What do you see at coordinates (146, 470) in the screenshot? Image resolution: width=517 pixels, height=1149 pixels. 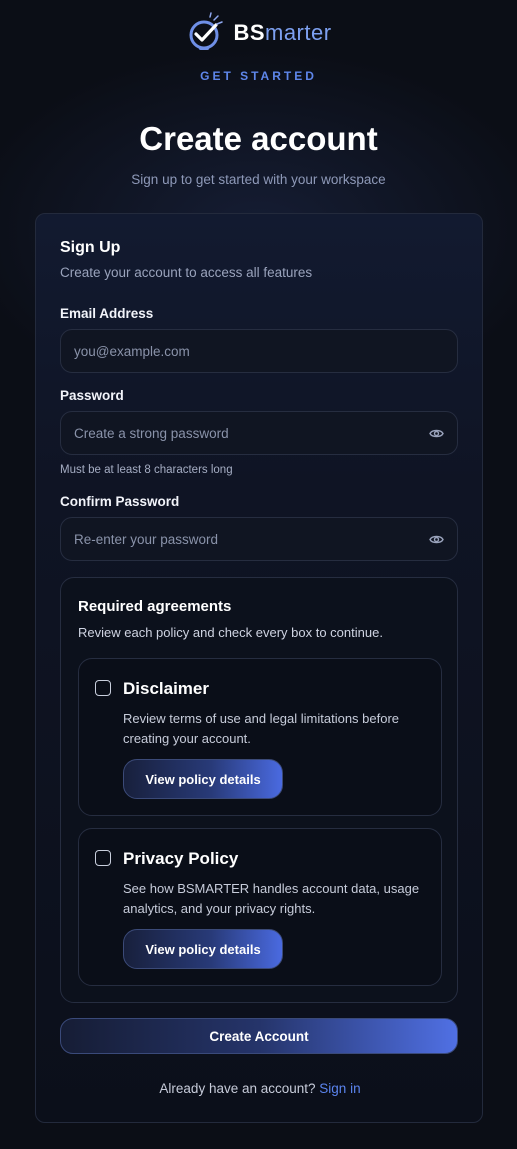 I see `password-hint: Must be at least 8 characters long` at bounding box center [146, 470].